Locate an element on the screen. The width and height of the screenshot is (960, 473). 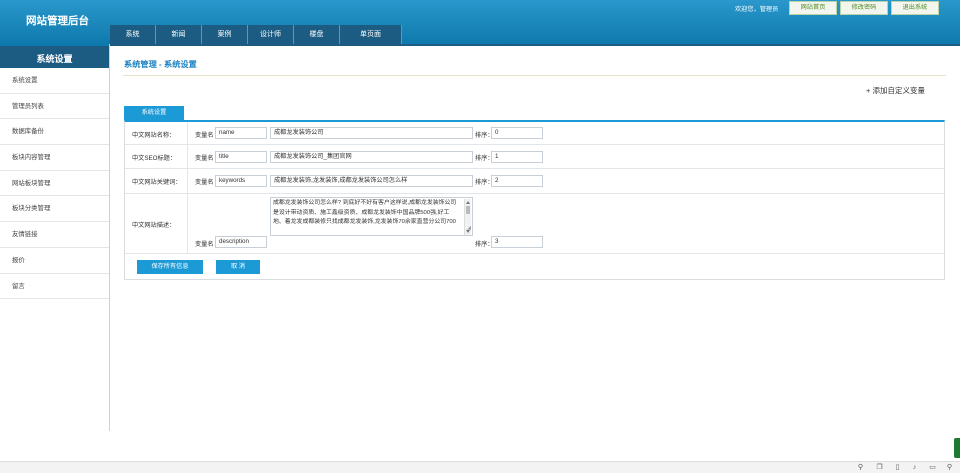
nav-item-system: 系统 is located at coordinates (133, 34).